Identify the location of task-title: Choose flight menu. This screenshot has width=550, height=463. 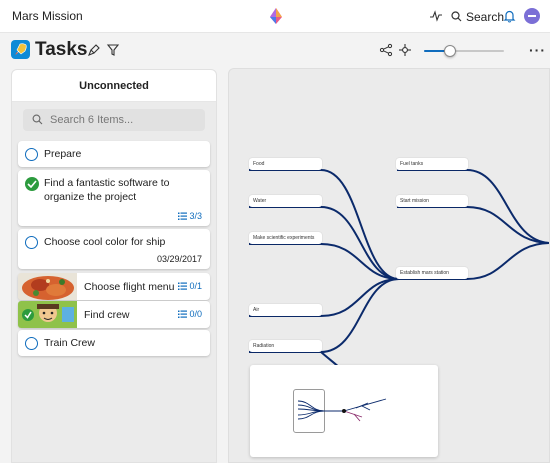
(129, 287).